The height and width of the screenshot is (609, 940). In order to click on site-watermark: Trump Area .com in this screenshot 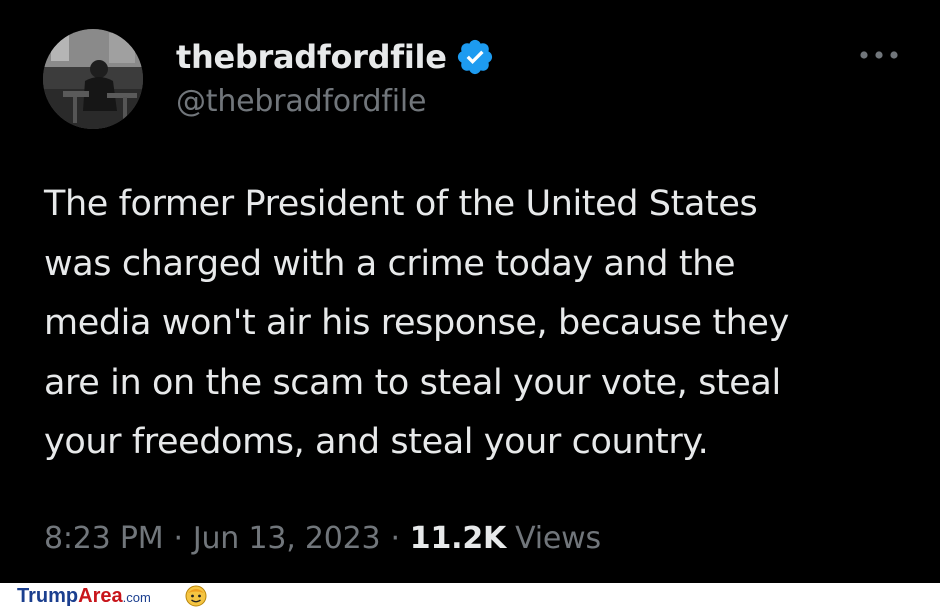, I will do `click(84, 596)`.